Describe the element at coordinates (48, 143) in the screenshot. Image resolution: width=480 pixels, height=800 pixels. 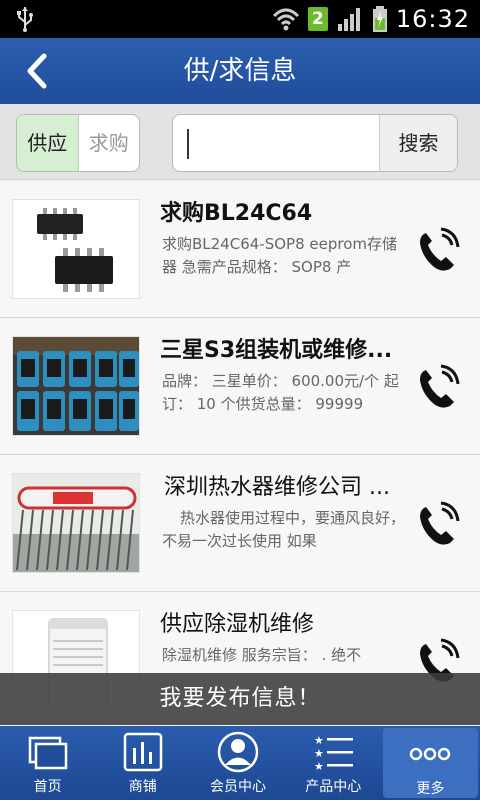
I see `tab-supply: 供应` at that location.